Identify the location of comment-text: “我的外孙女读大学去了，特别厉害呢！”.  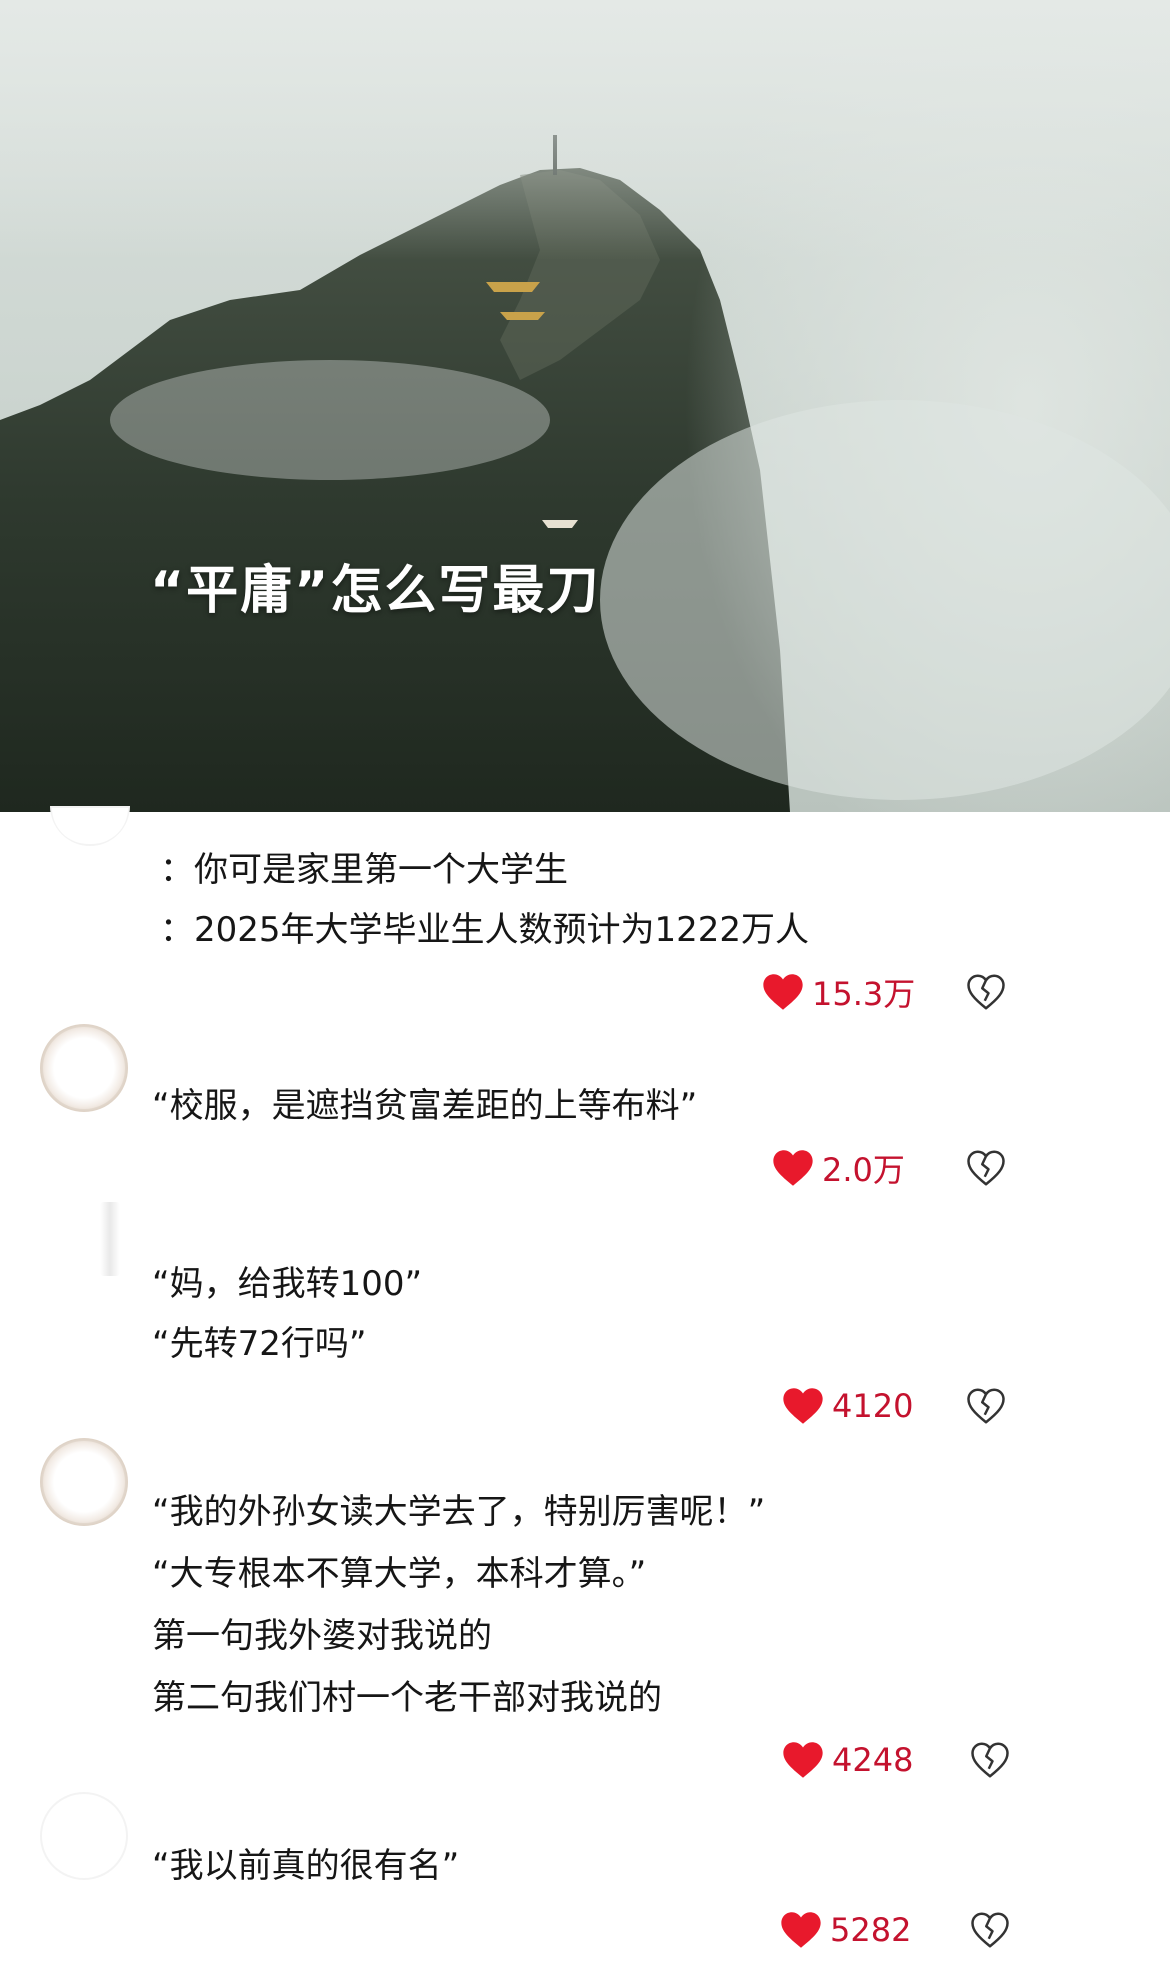
(459, 1512).